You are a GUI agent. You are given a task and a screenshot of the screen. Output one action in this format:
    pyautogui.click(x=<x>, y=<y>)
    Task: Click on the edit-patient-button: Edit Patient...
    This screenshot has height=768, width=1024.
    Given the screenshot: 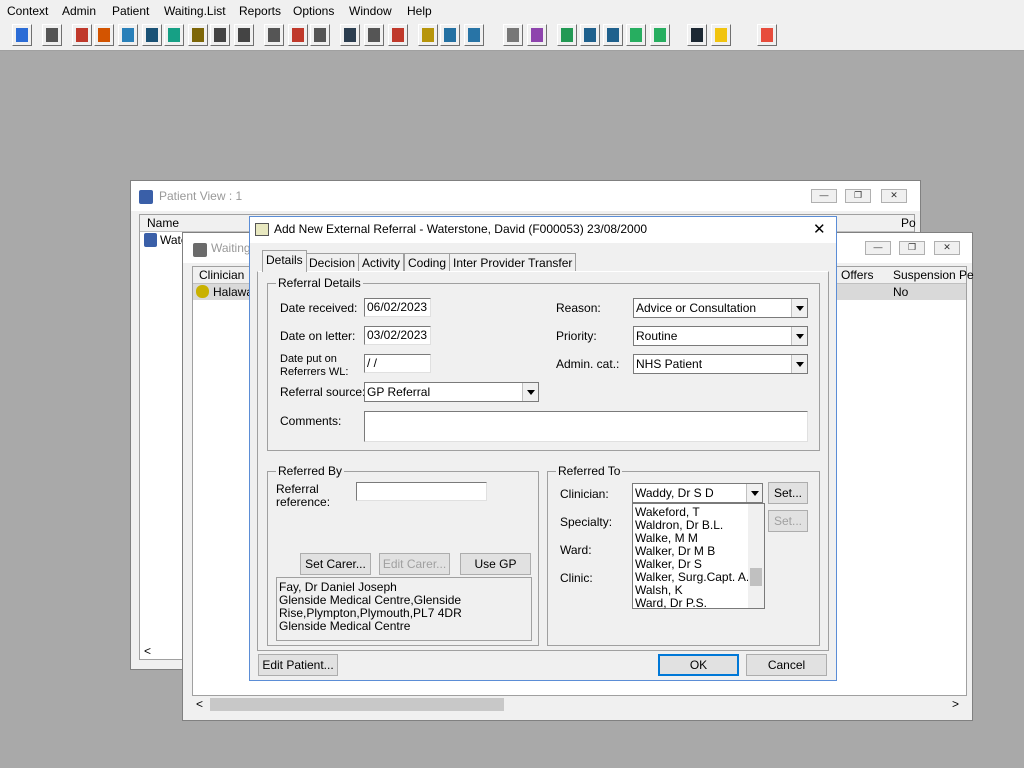 What is the action you would take?
    pyautogui.click(x=298, y=665)
    